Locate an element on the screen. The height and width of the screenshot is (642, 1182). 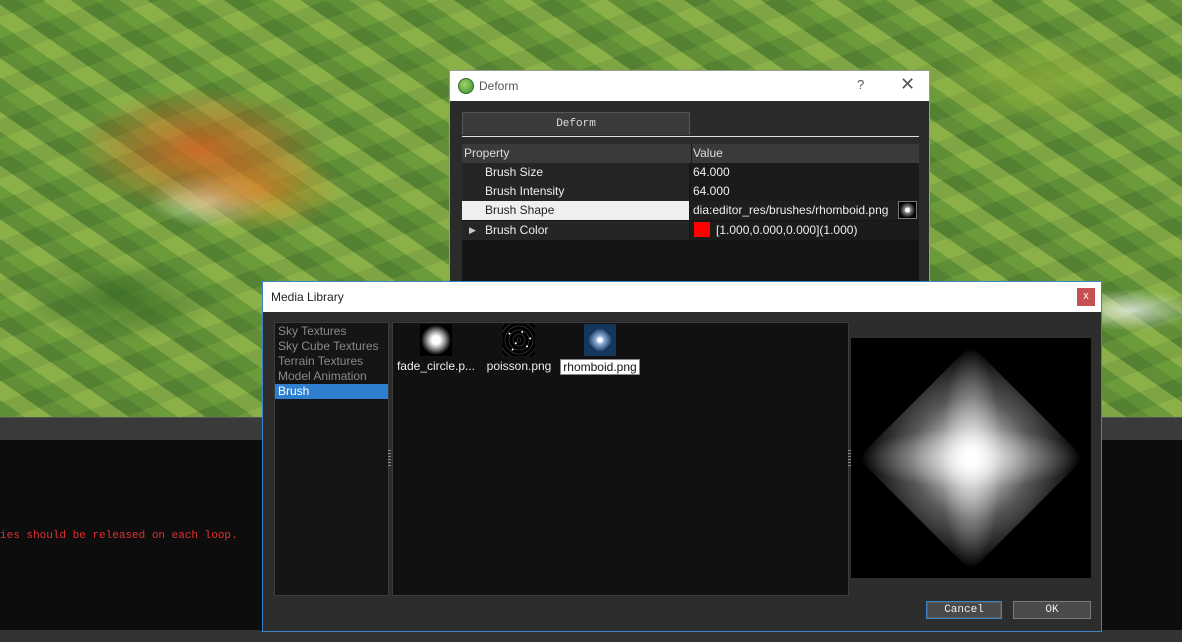
brush-shape-path: dia:editor_res/brushes/rhomboid.png is located at coordinates (791, 210).